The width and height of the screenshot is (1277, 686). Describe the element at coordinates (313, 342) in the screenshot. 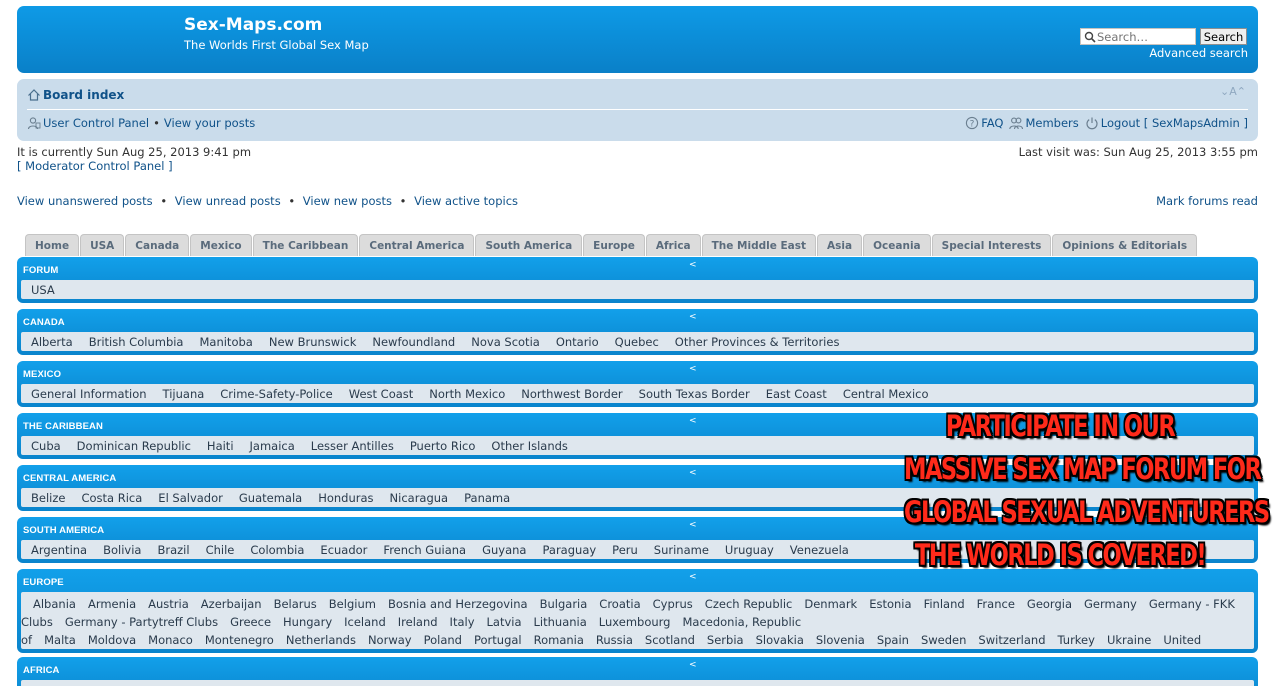

I see `subforum-link: New Brunswick` at that location.